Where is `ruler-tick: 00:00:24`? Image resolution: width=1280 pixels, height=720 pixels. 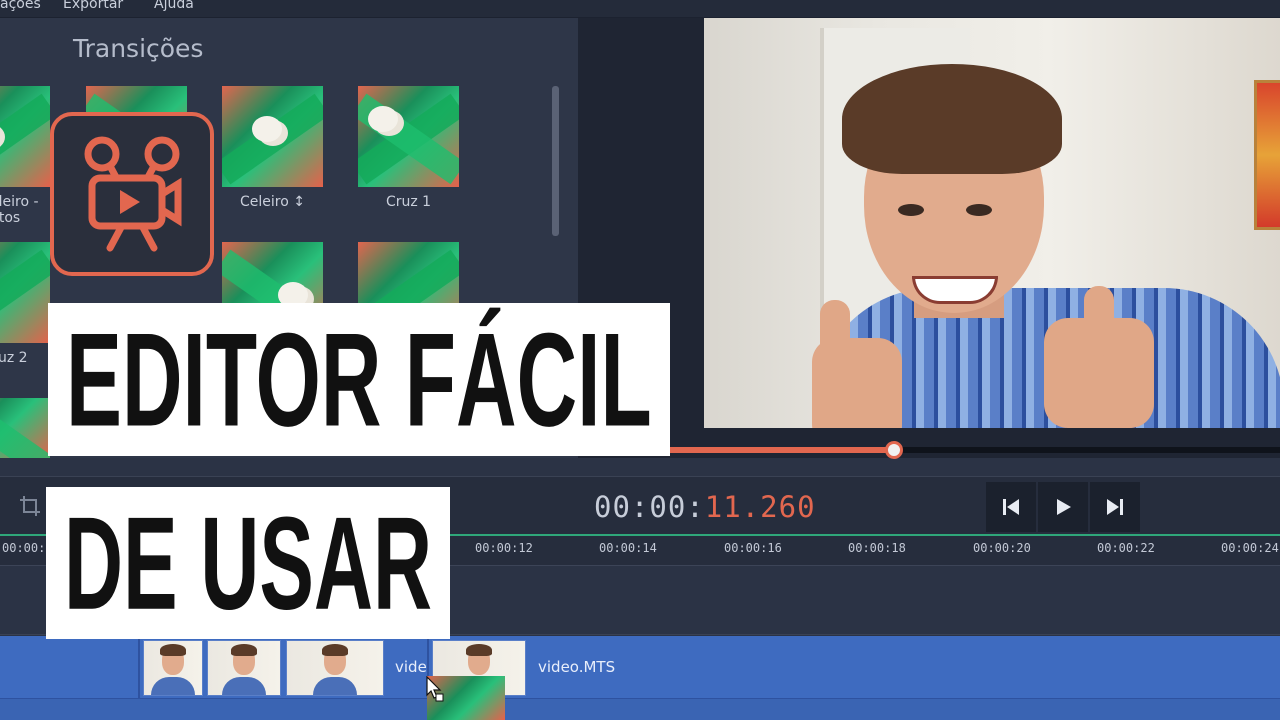
ruler-tick: 00:00:24 is located at coordinates (1250, 548).